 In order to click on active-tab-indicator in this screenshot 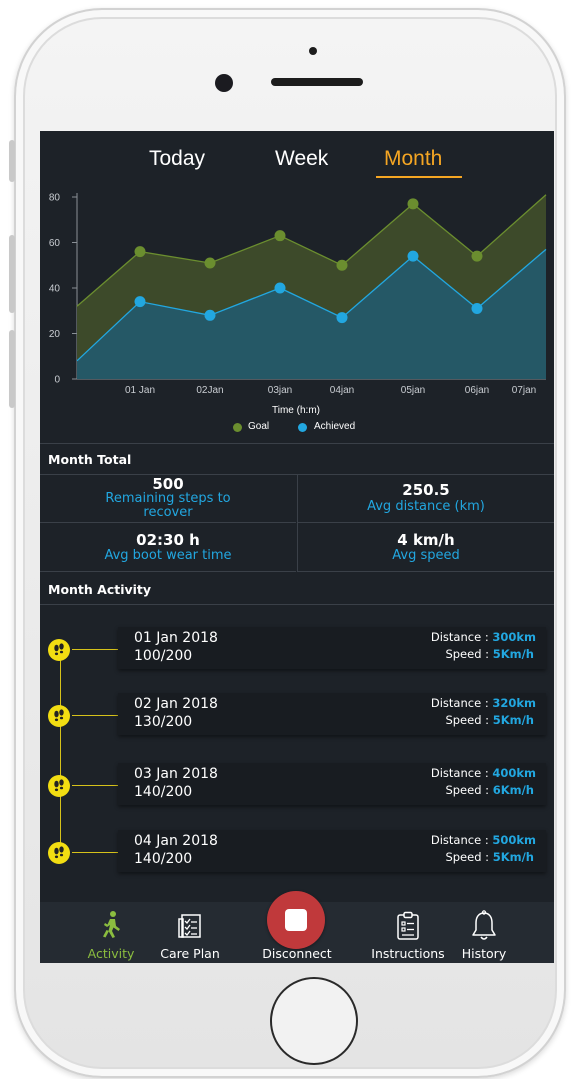, I will do `click(419, 177)`.